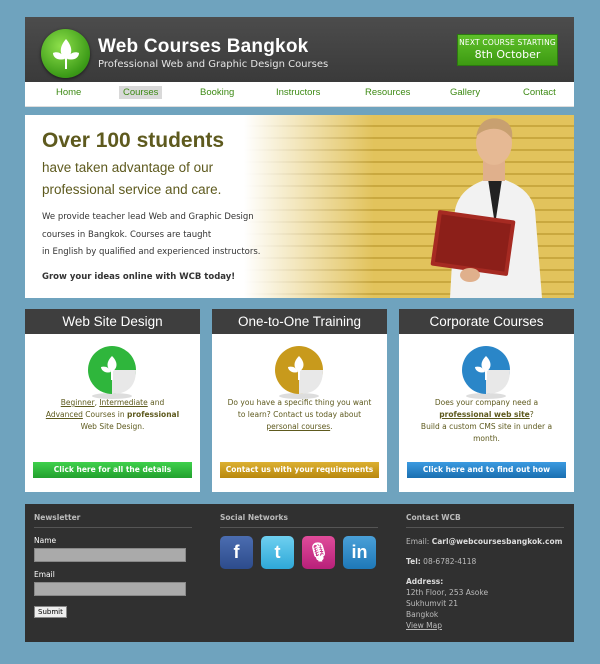 Image resolution: width=600 pixels, height=664 pixels. I want to click on name-input, so click(110, 555).